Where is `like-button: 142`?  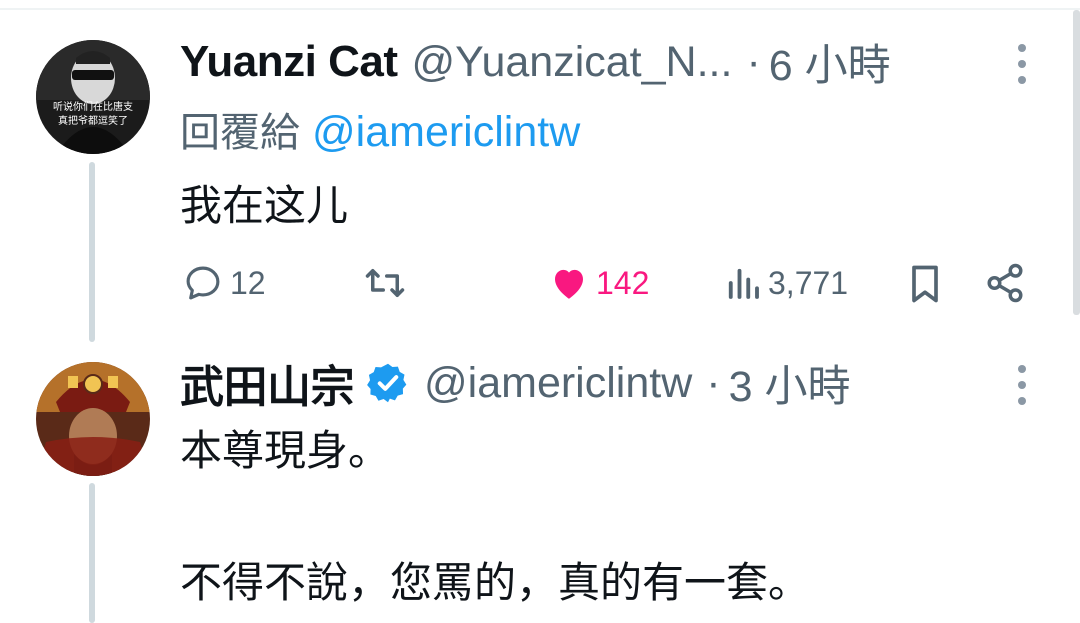 like-button: 142 is located at coordinates (598, 283).